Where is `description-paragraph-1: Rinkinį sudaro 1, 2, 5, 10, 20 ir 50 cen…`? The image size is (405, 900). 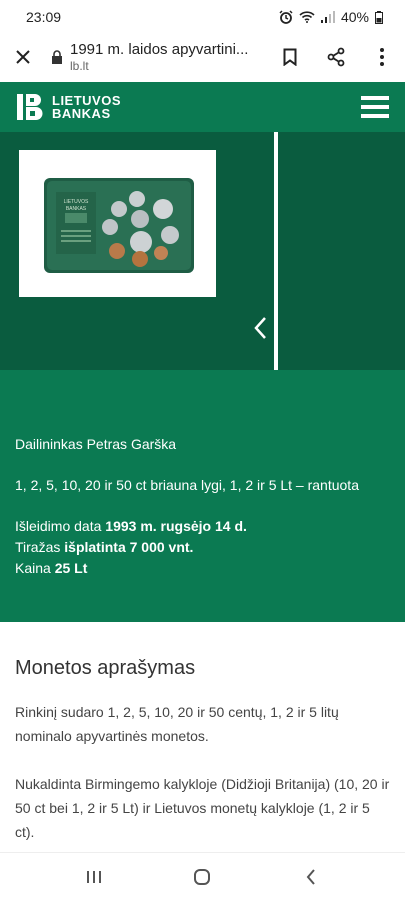 description-paragraph-1: Rinkinį sudaro 1, 2, 5, 10, 20 ir 50 cen… is located at coordinates (177, 724).